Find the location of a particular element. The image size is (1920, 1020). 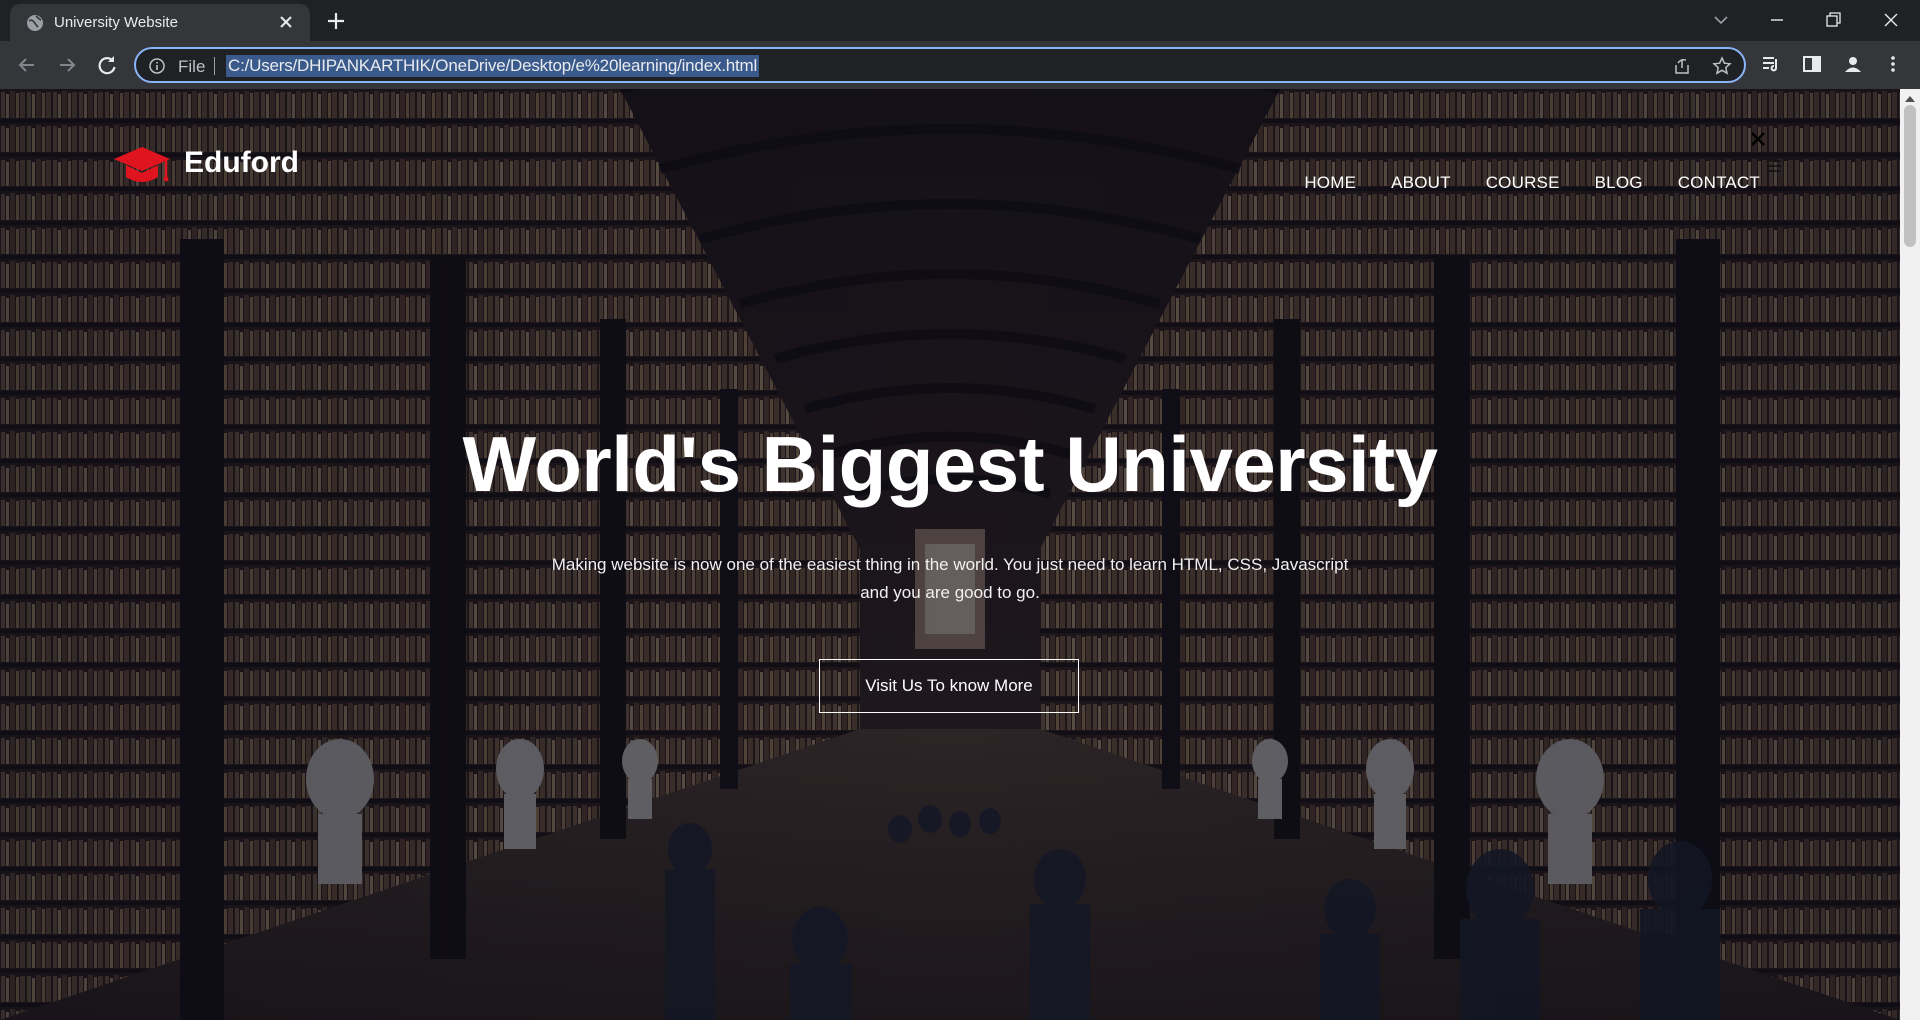

profile-icon is located at coordinates (1853, 64).